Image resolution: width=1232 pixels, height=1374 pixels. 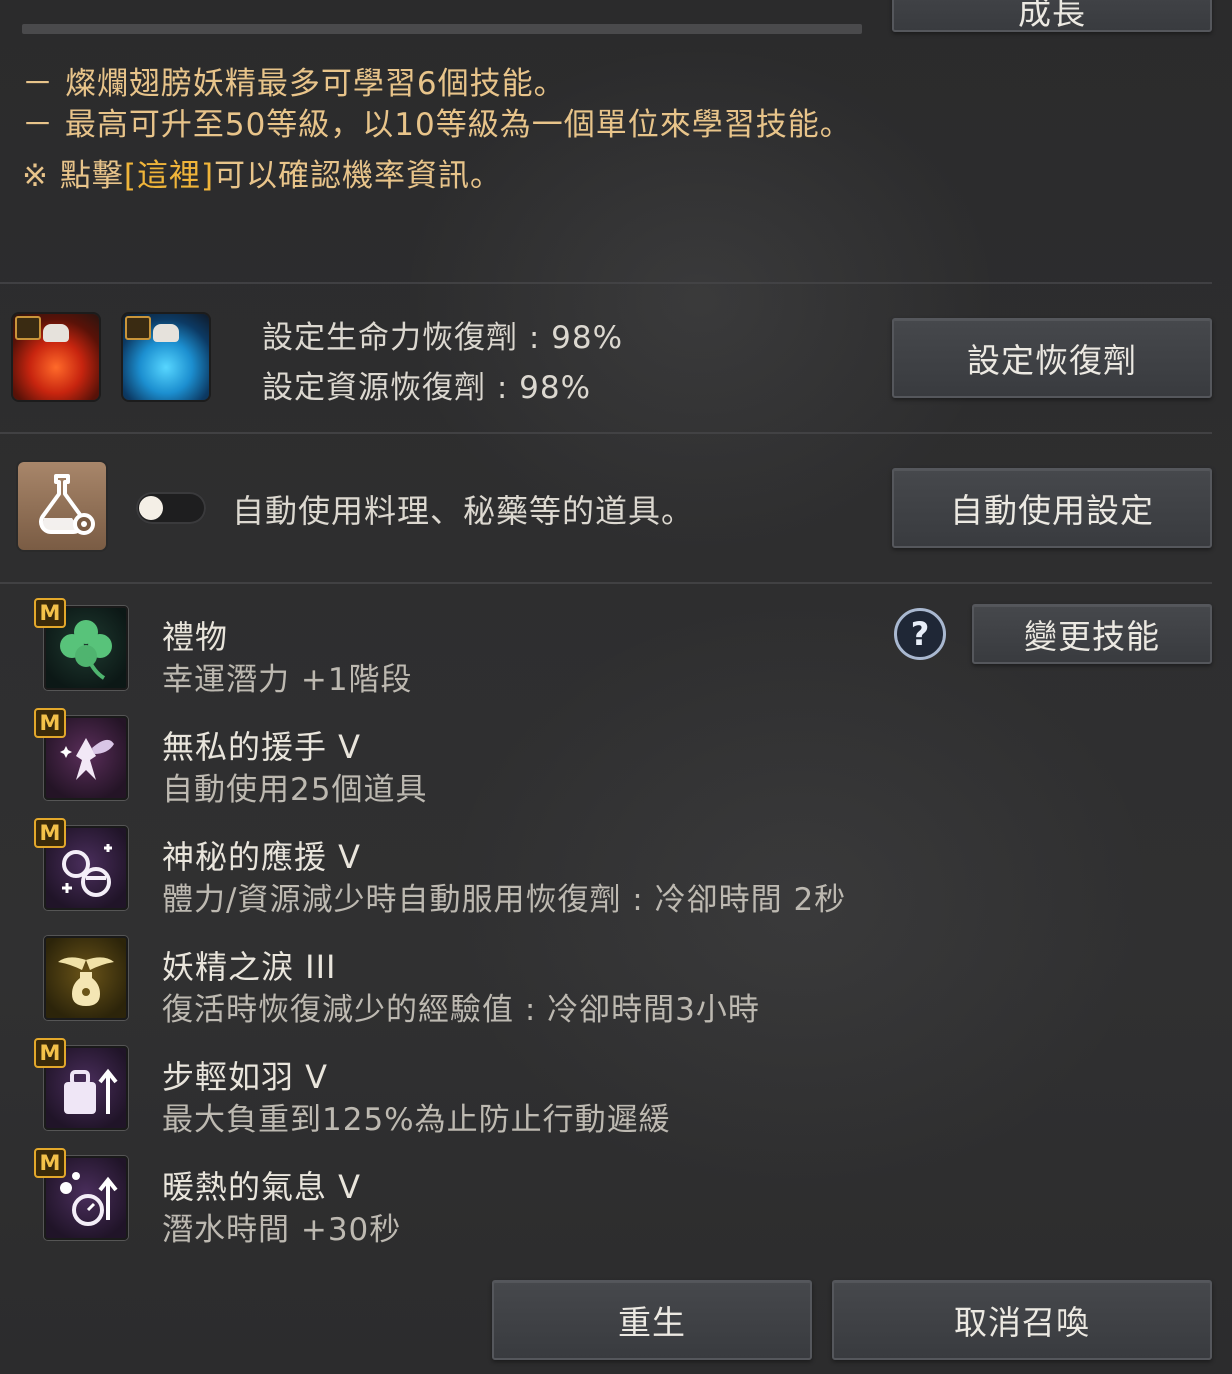 I want to click on resource-potion-icon, so click(x=166, y=357).